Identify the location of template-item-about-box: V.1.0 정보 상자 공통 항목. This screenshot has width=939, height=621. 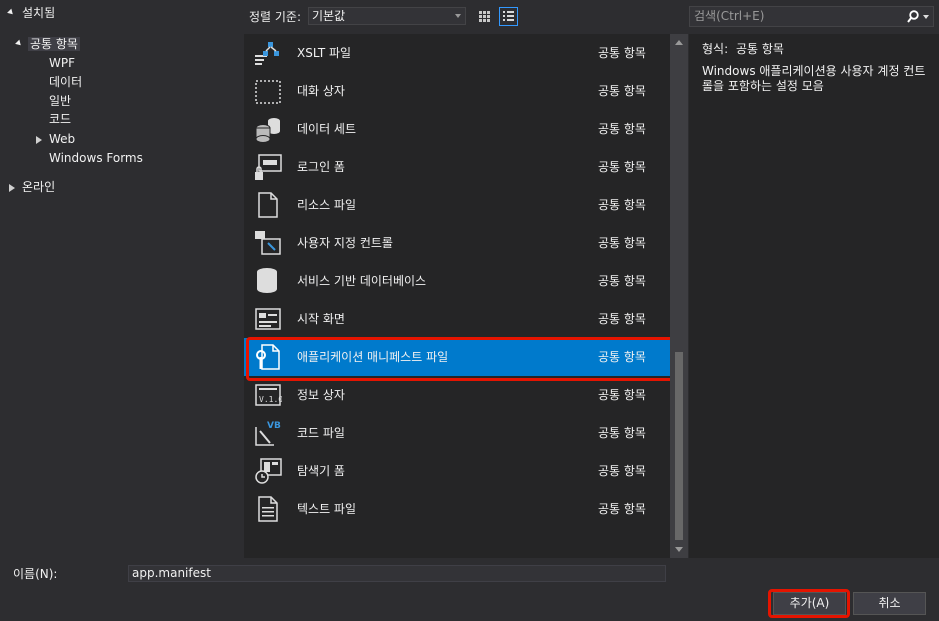
(457, 395).